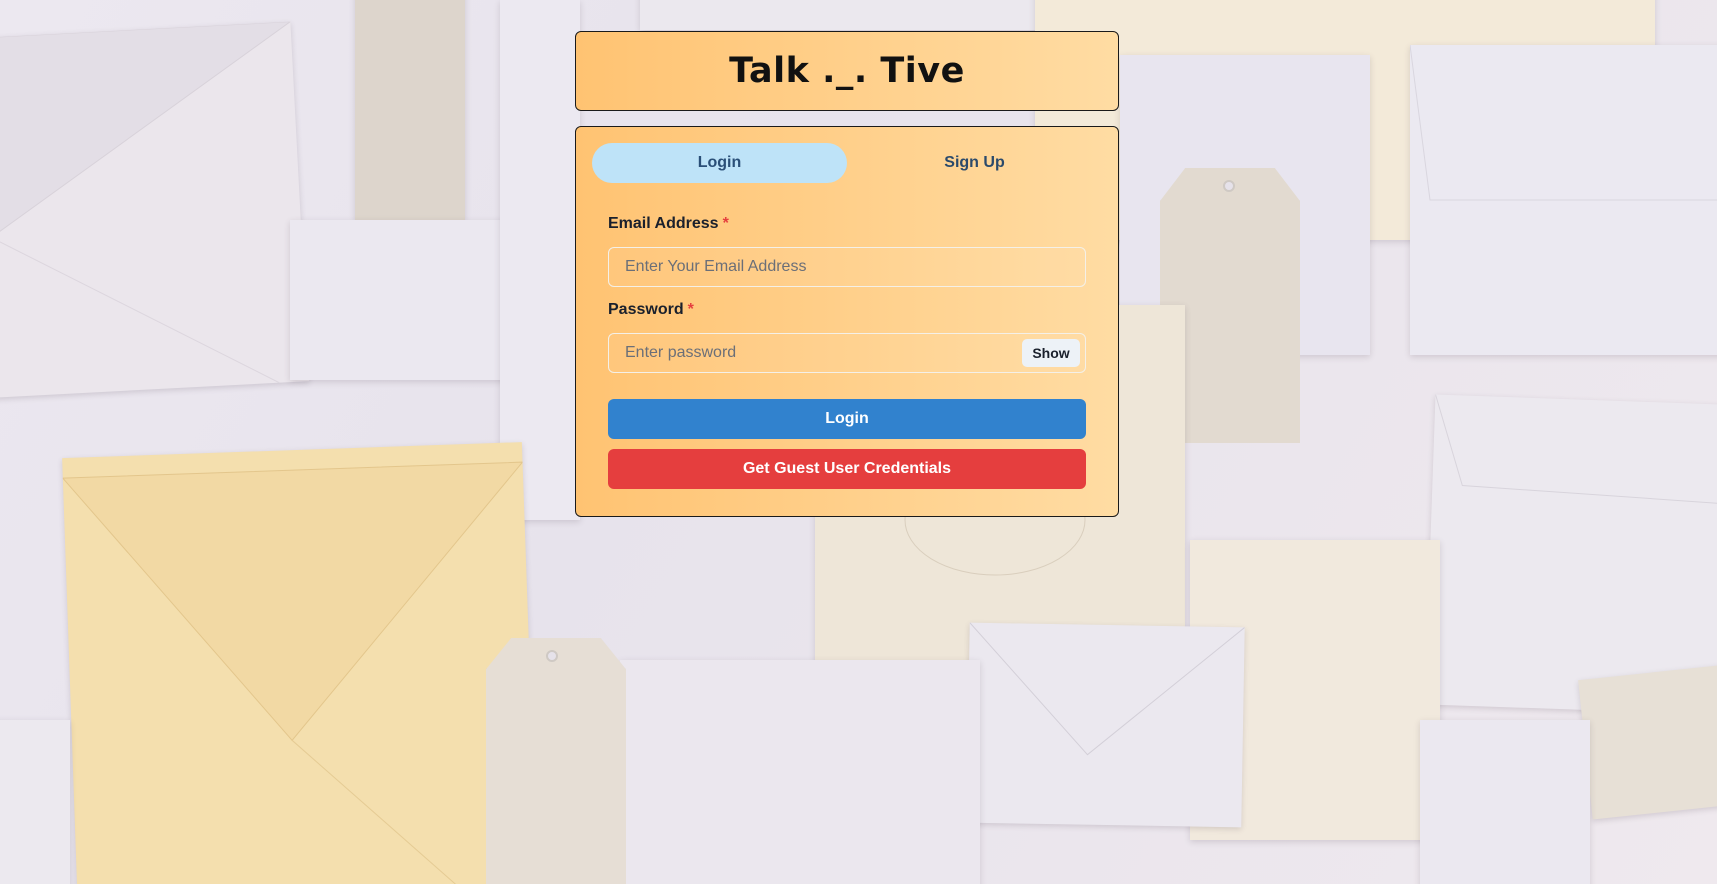  I want to click on guest-credentials-button: Get Guest User Credentials, so click(847, 469).